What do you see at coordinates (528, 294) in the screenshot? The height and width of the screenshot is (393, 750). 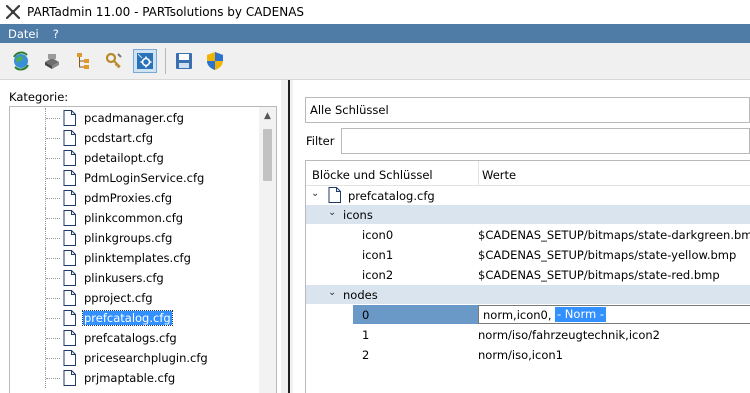 I see `block-row: ⌄ nodes` at bounding box center [528, 294].